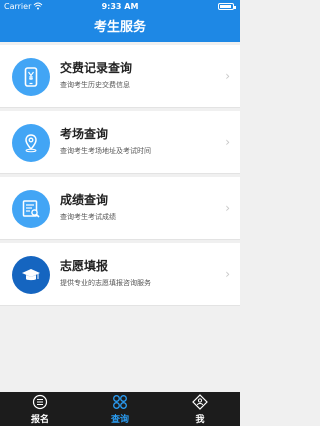 The width and height of the screenshot is (320, 426). I want to click on diamond-user-icon, so click(200, 404).